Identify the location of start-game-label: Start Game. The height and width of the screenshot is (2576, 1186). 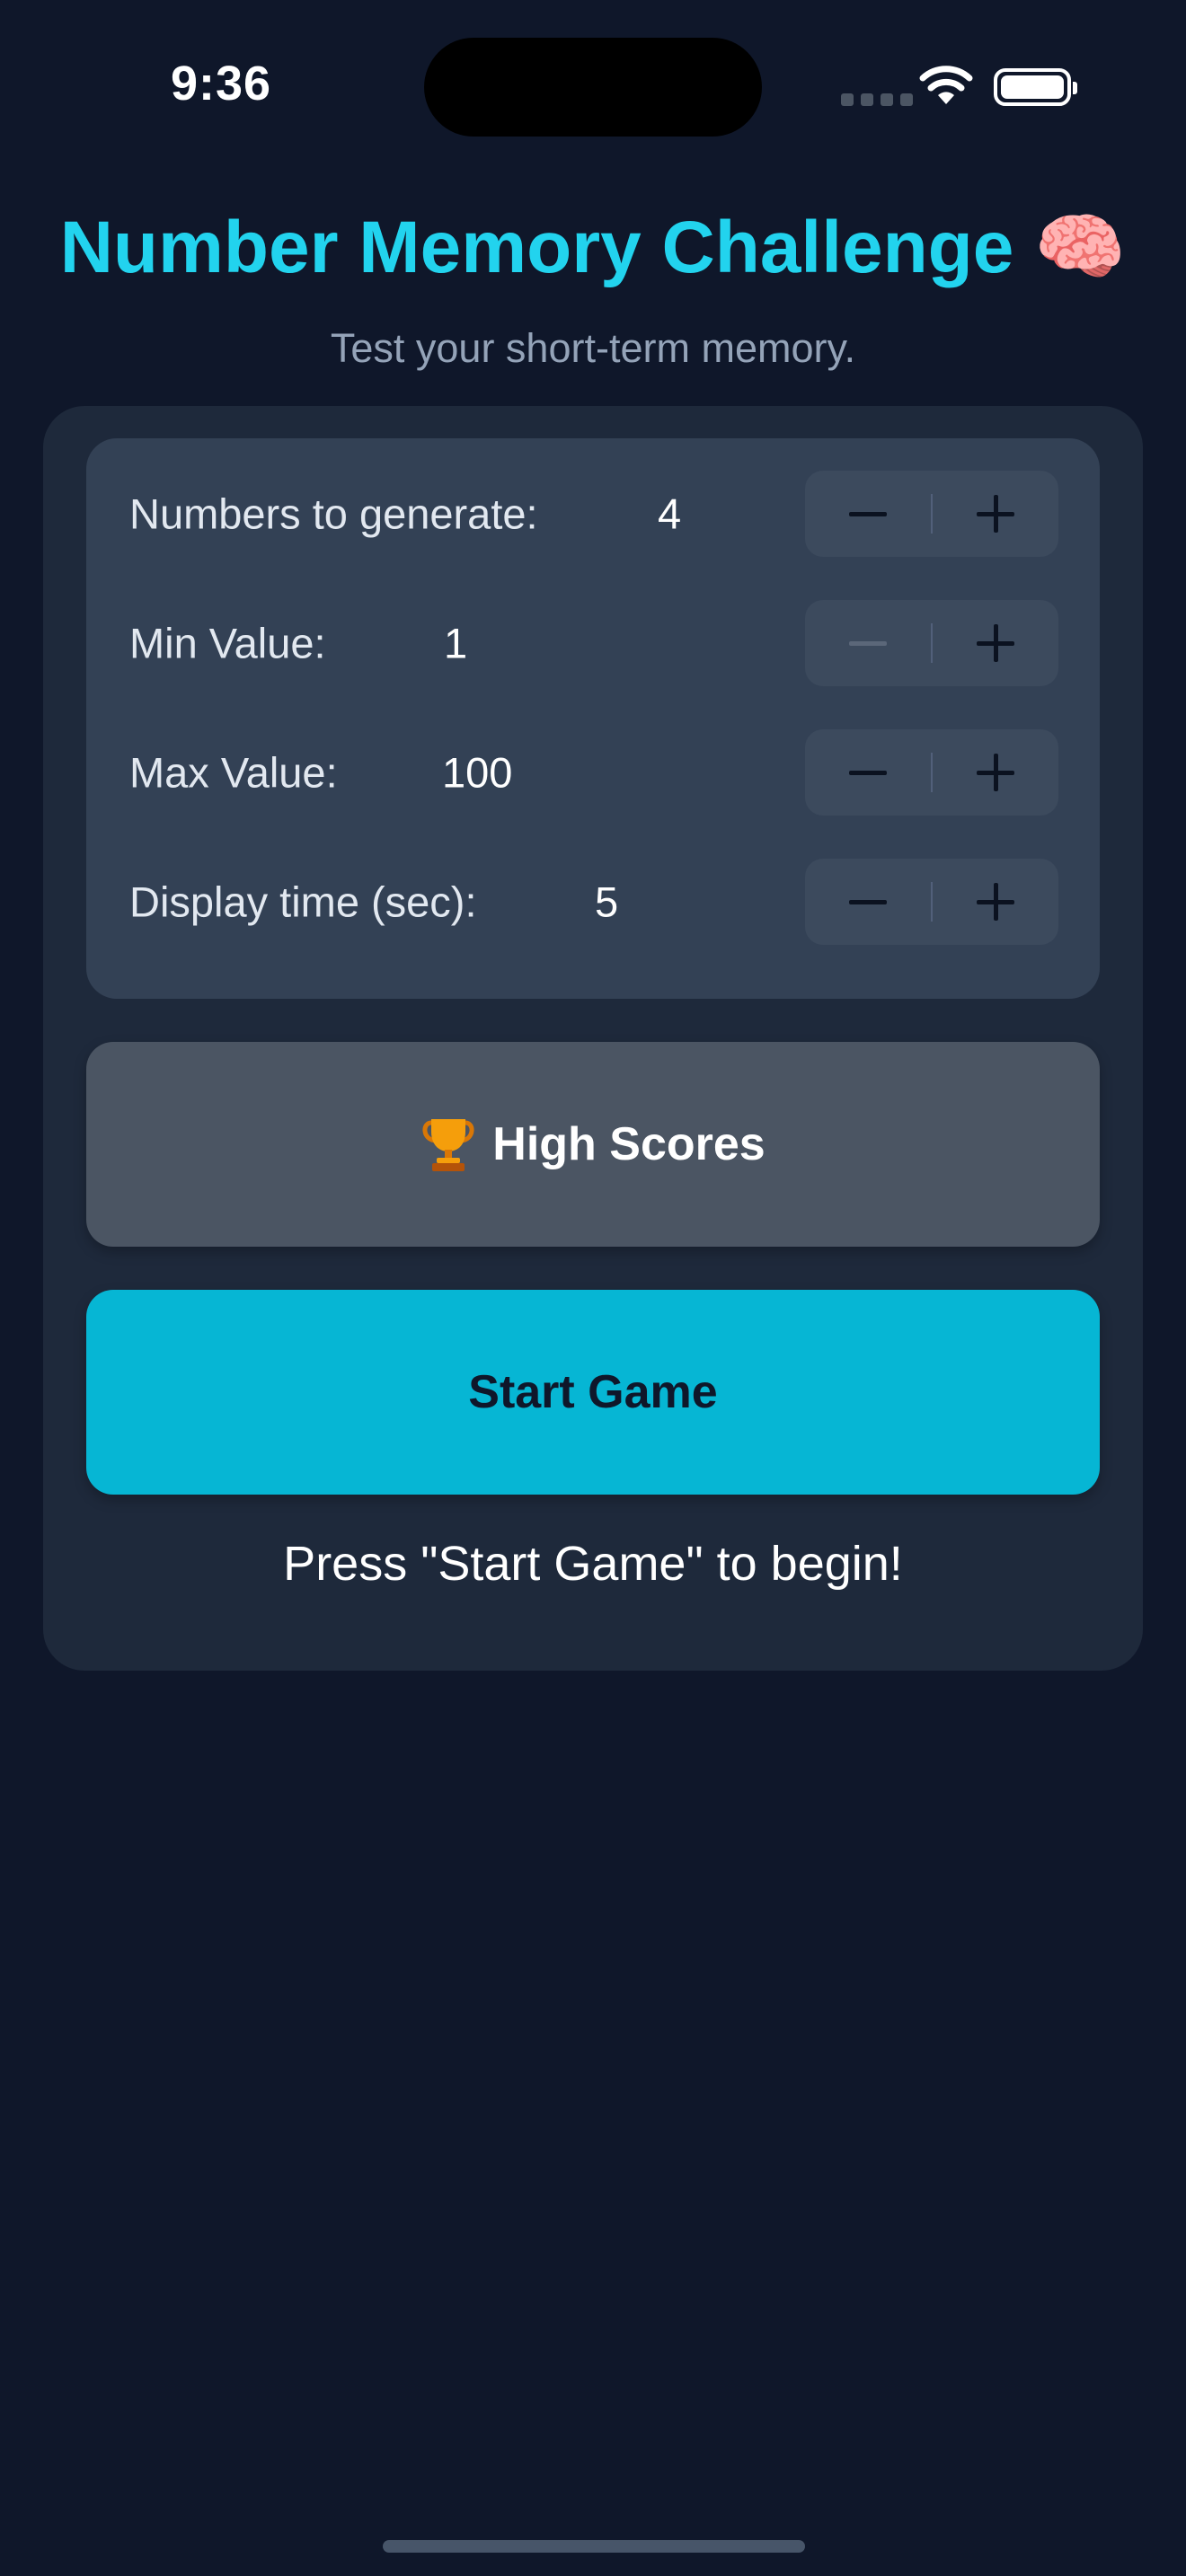
(593, 1392).